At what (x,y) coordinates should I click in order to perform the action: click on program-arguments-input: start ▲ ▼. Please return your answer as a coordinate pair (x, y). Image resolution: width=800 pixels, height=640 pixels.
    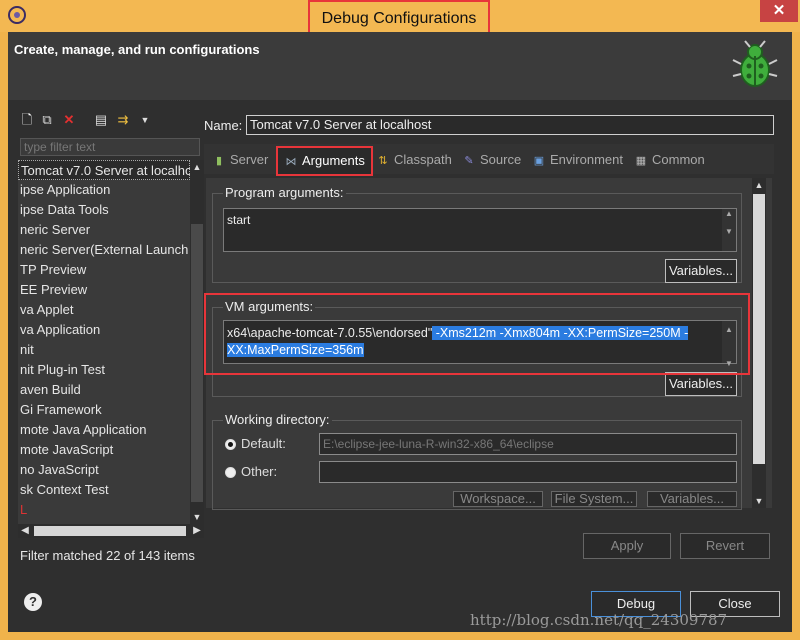
    Looking at the image, I should click on (480, 230).